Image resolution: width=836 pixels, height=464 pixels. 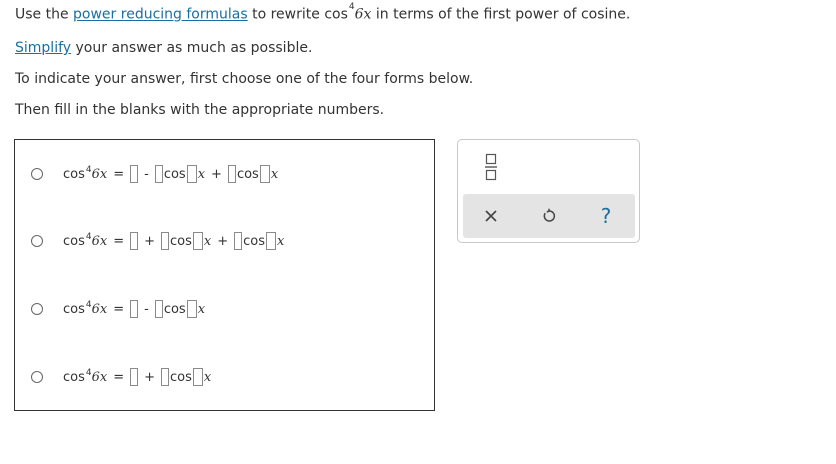 I want to click on action-bar: ?, so click(x=549, y=216).